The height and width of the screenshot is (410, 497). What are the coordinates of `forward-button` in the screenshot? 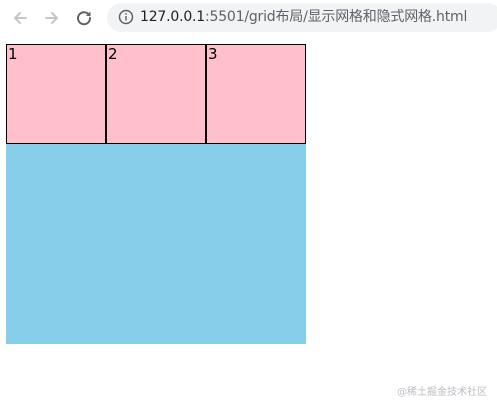 It's located at (52, 18).